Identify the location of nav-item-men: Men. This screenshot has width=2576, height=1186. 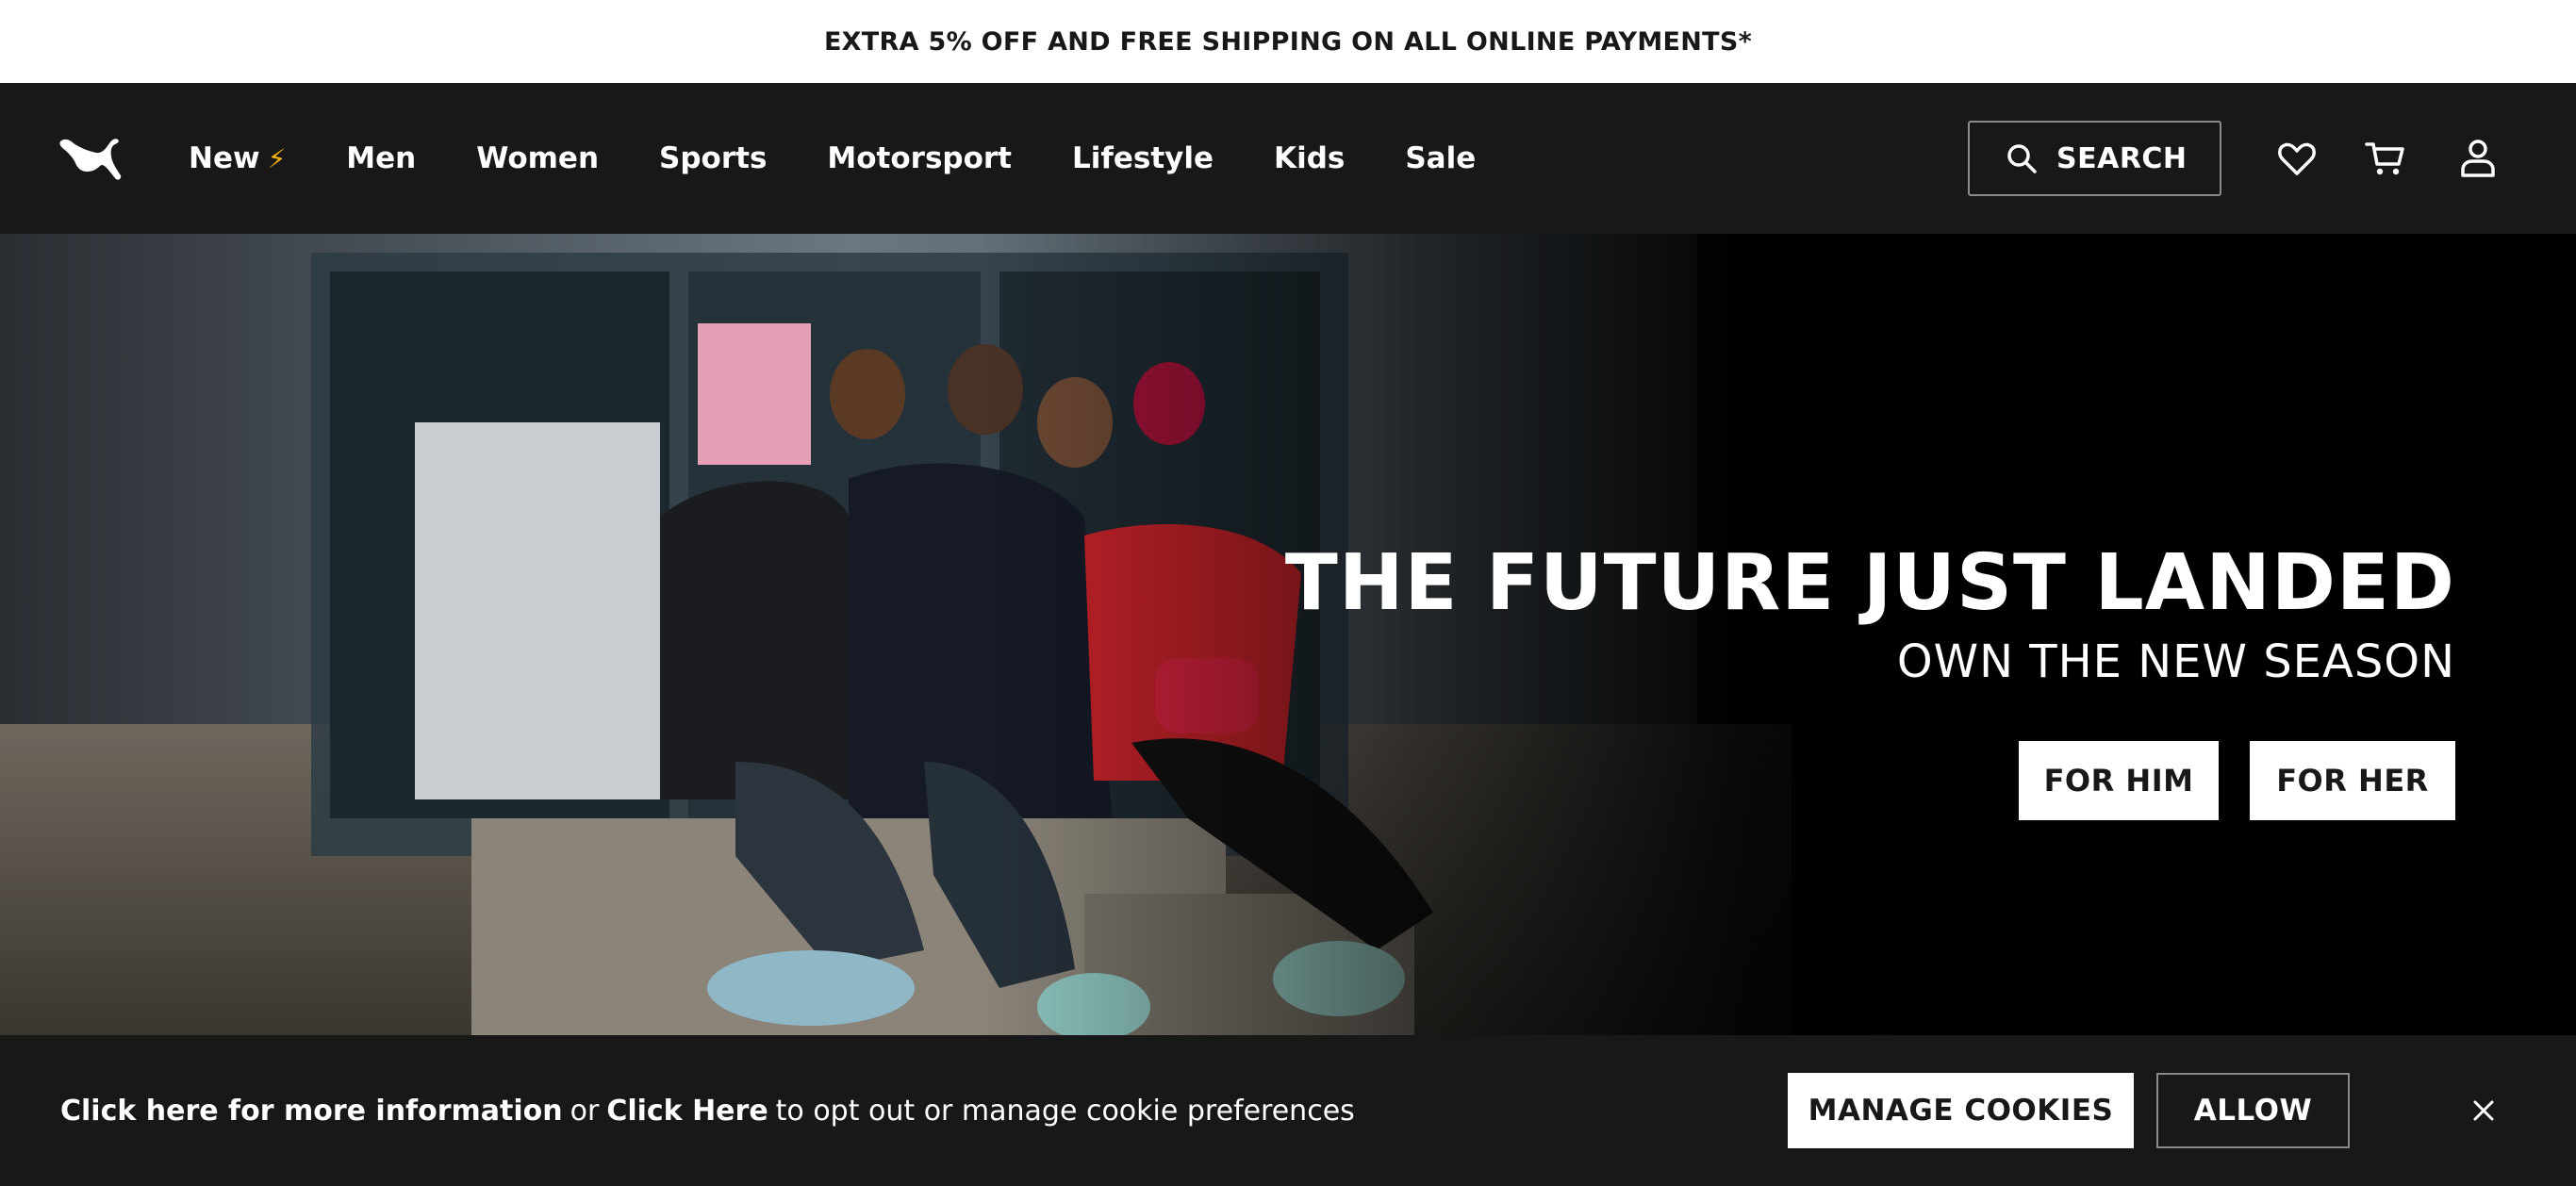
(381, 158).